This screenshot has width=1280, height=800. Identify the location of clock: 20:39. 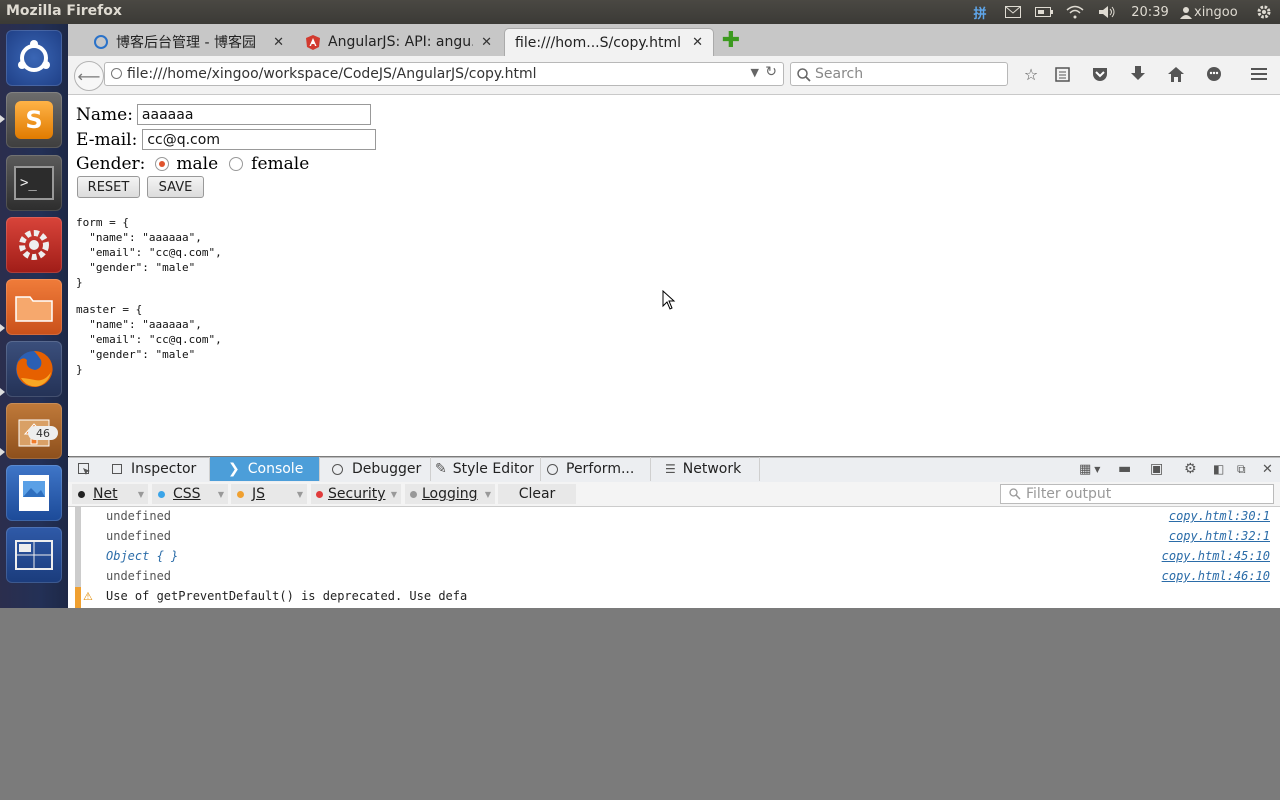
(1150, 12).